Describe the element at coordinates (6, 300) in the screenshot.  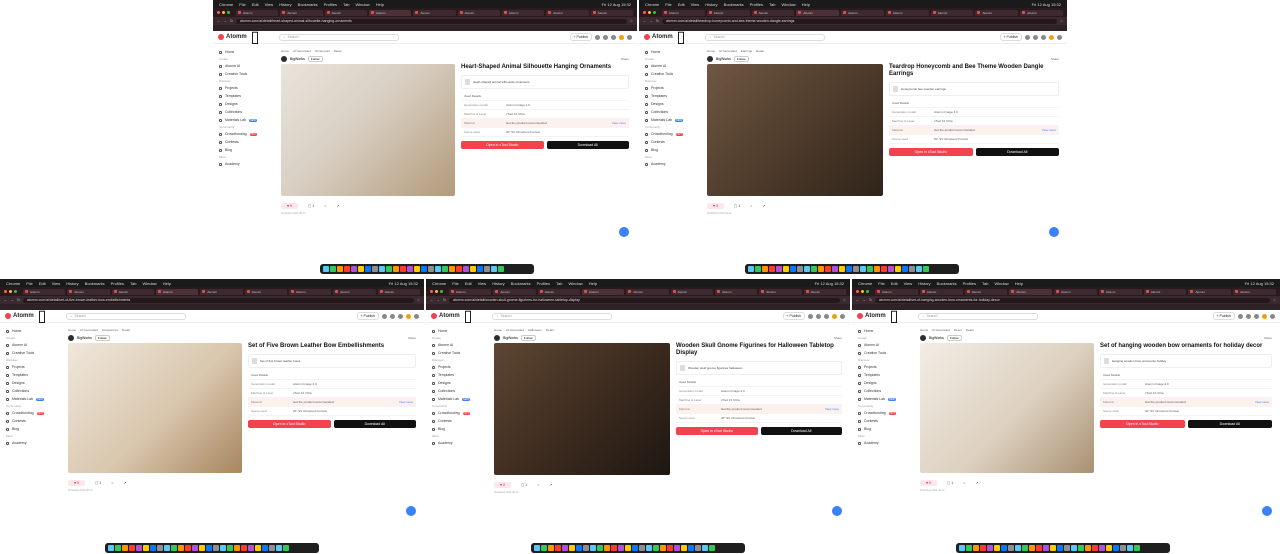
I see `back-icon: ←` at that location.